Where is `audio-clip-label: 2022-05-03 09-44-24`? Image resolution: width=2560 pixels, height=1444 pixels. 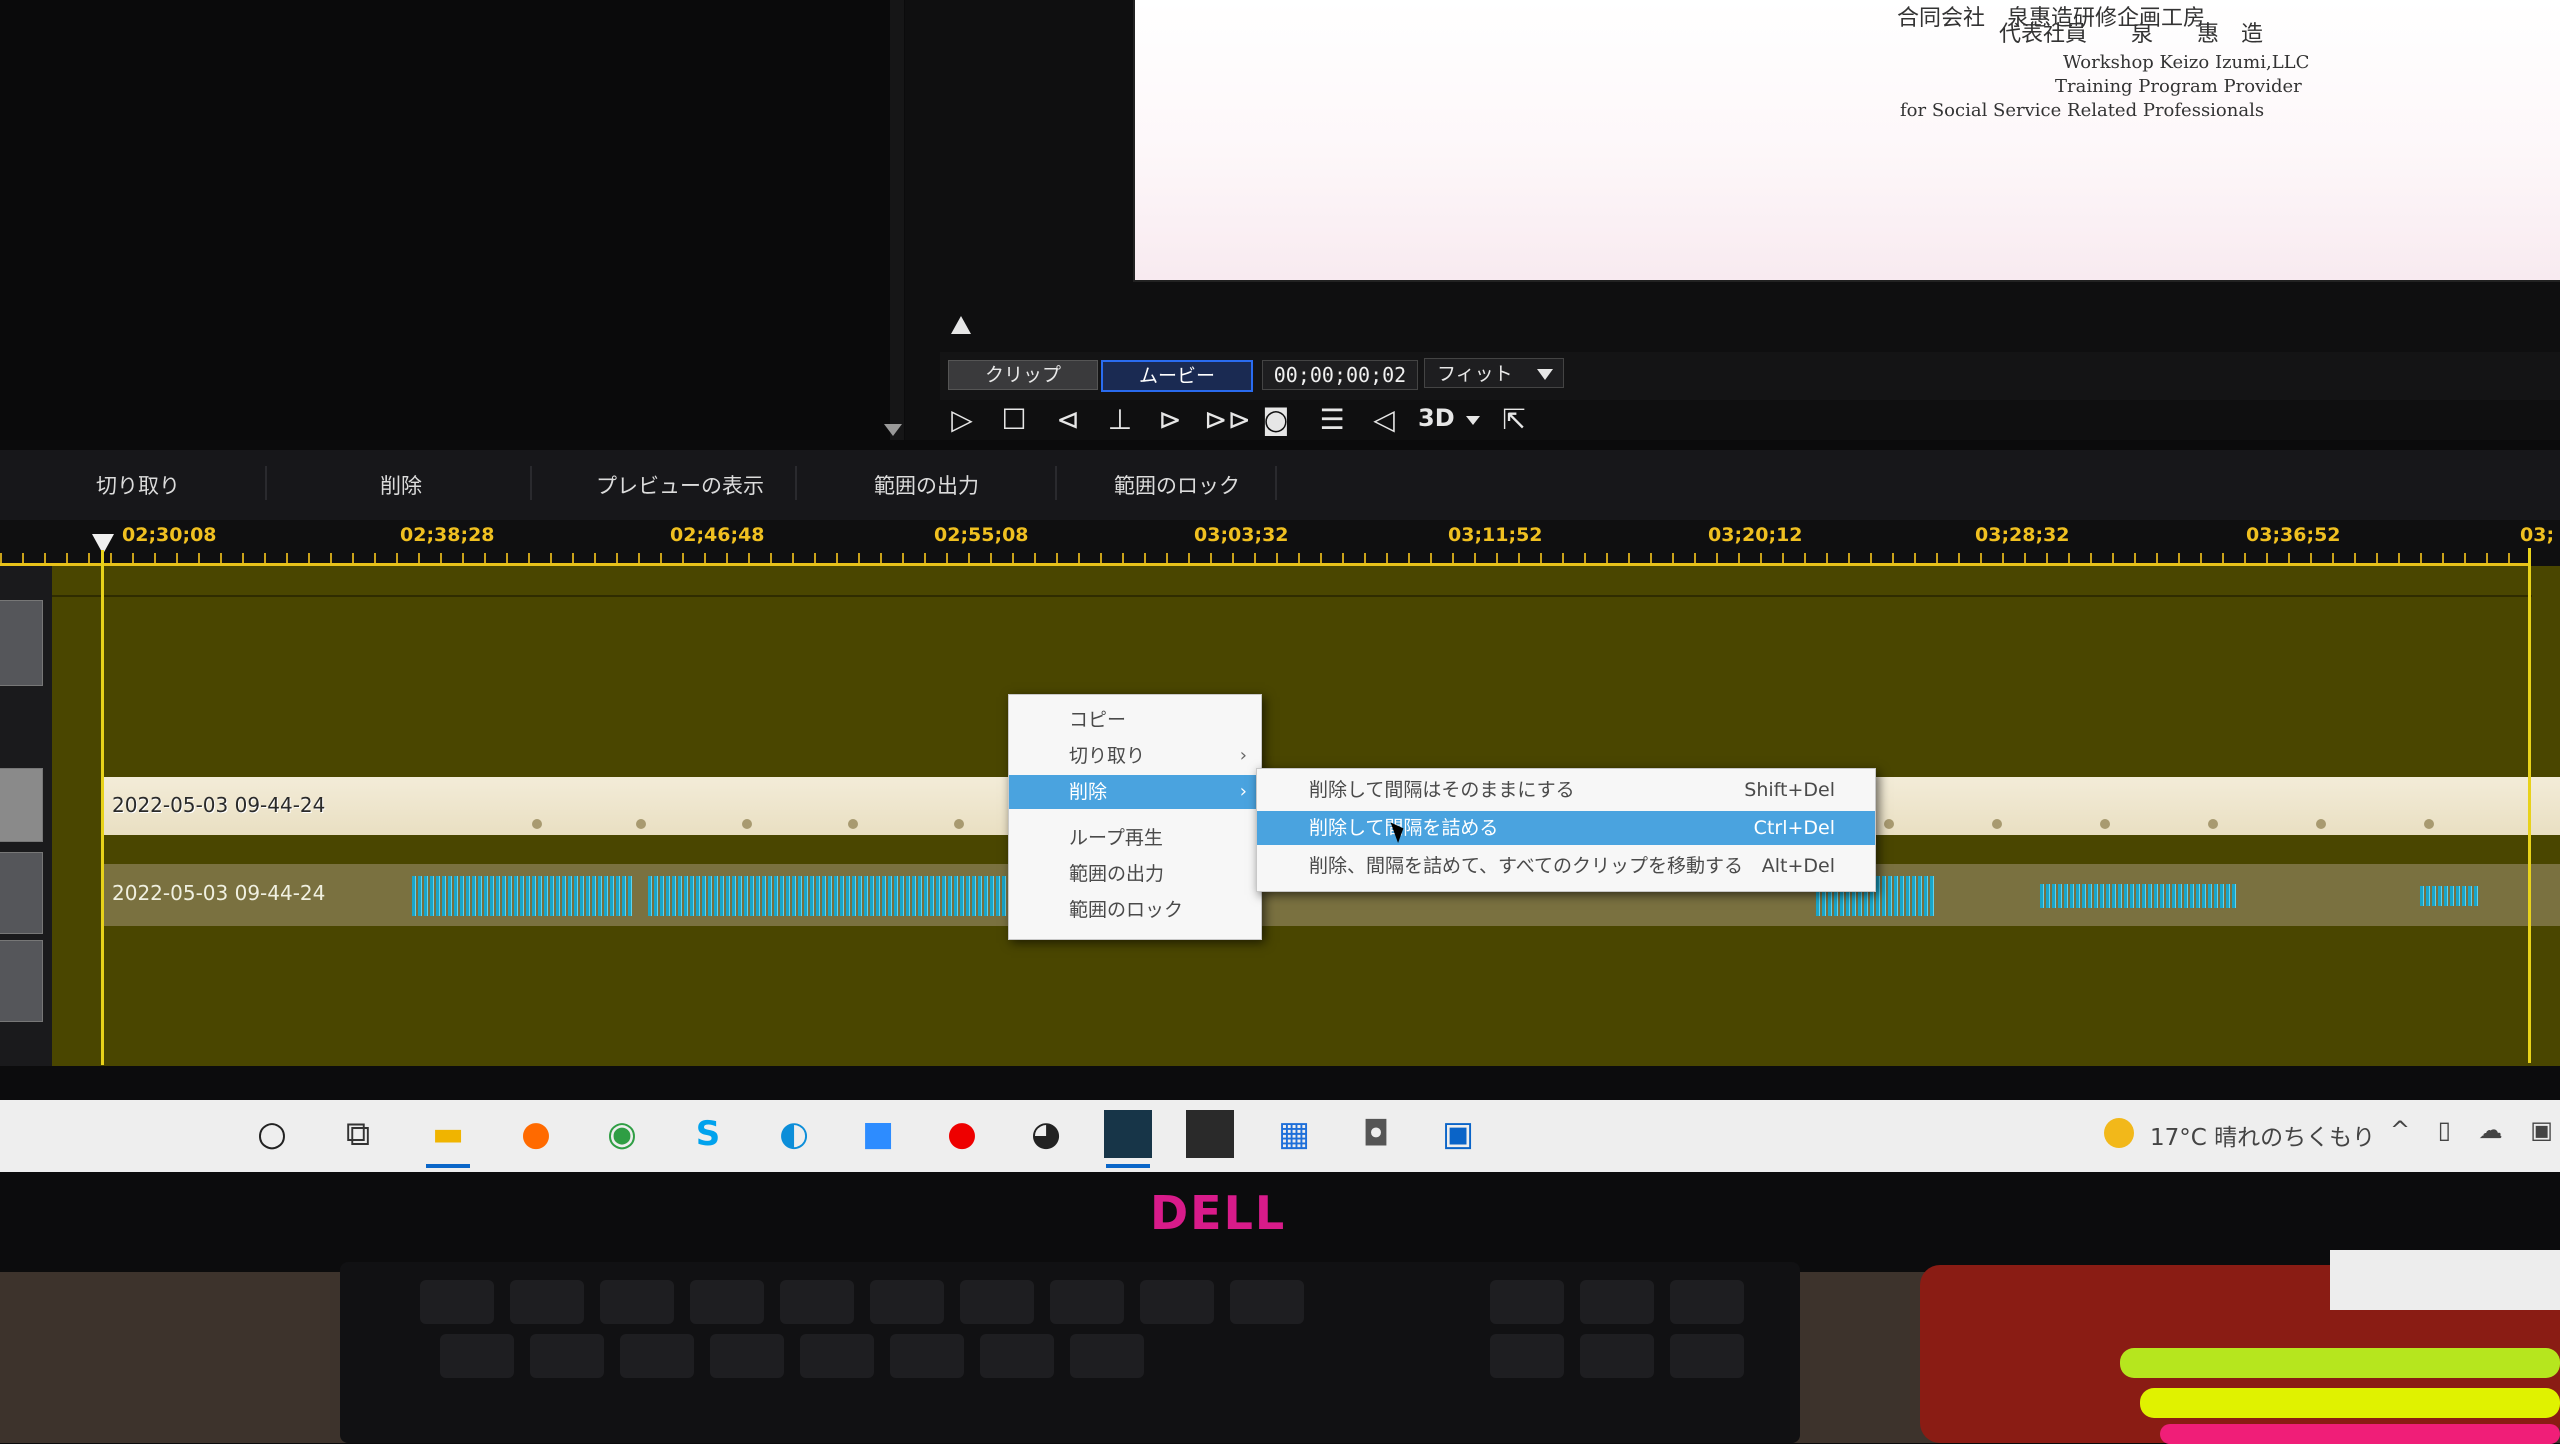
audio-clip-label: 2022-05-03 09-44-24 is located at coordinates (219, 893).